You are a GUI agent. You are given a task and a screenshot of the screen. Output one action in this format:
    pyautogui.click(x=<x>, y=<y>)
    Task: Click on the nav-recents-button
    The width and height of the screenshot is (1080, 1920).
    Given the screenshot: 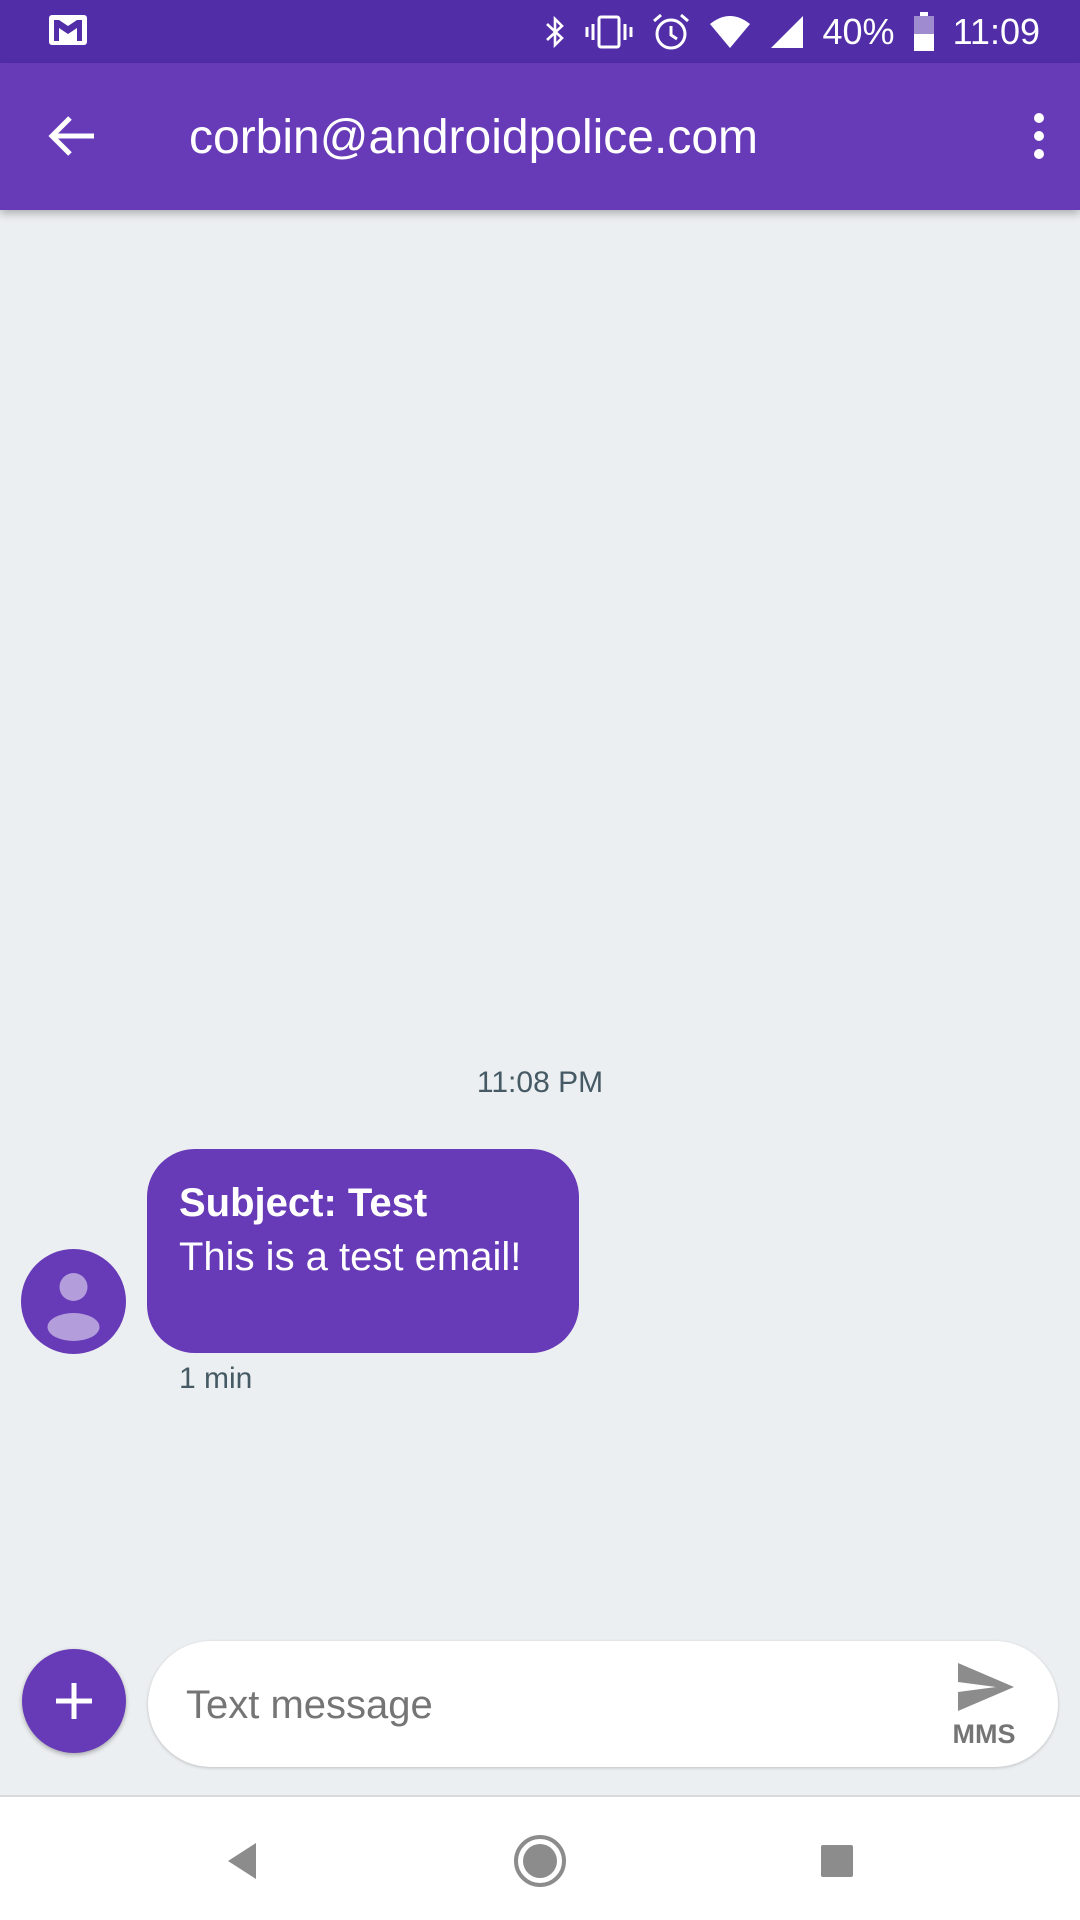 What is the action you would take?
    pyautogui.click(x=837, y=1861)
    